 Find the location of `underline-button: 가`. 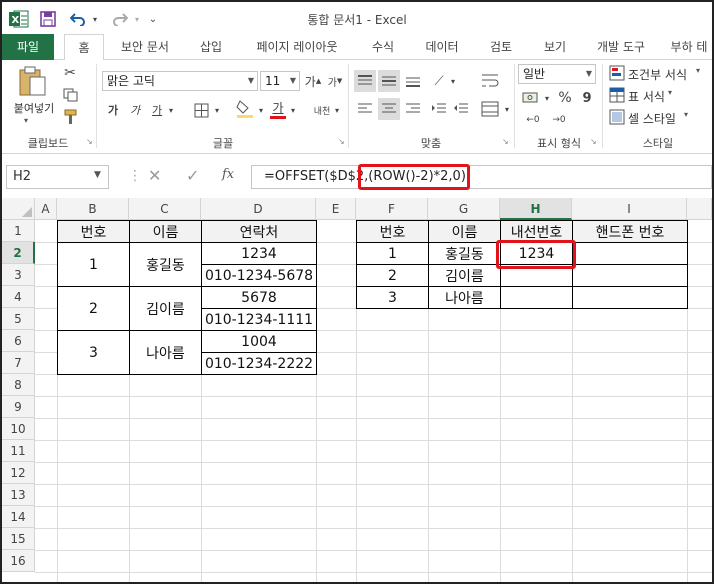

underline-button: 가 is located at coordinates (157, 110).